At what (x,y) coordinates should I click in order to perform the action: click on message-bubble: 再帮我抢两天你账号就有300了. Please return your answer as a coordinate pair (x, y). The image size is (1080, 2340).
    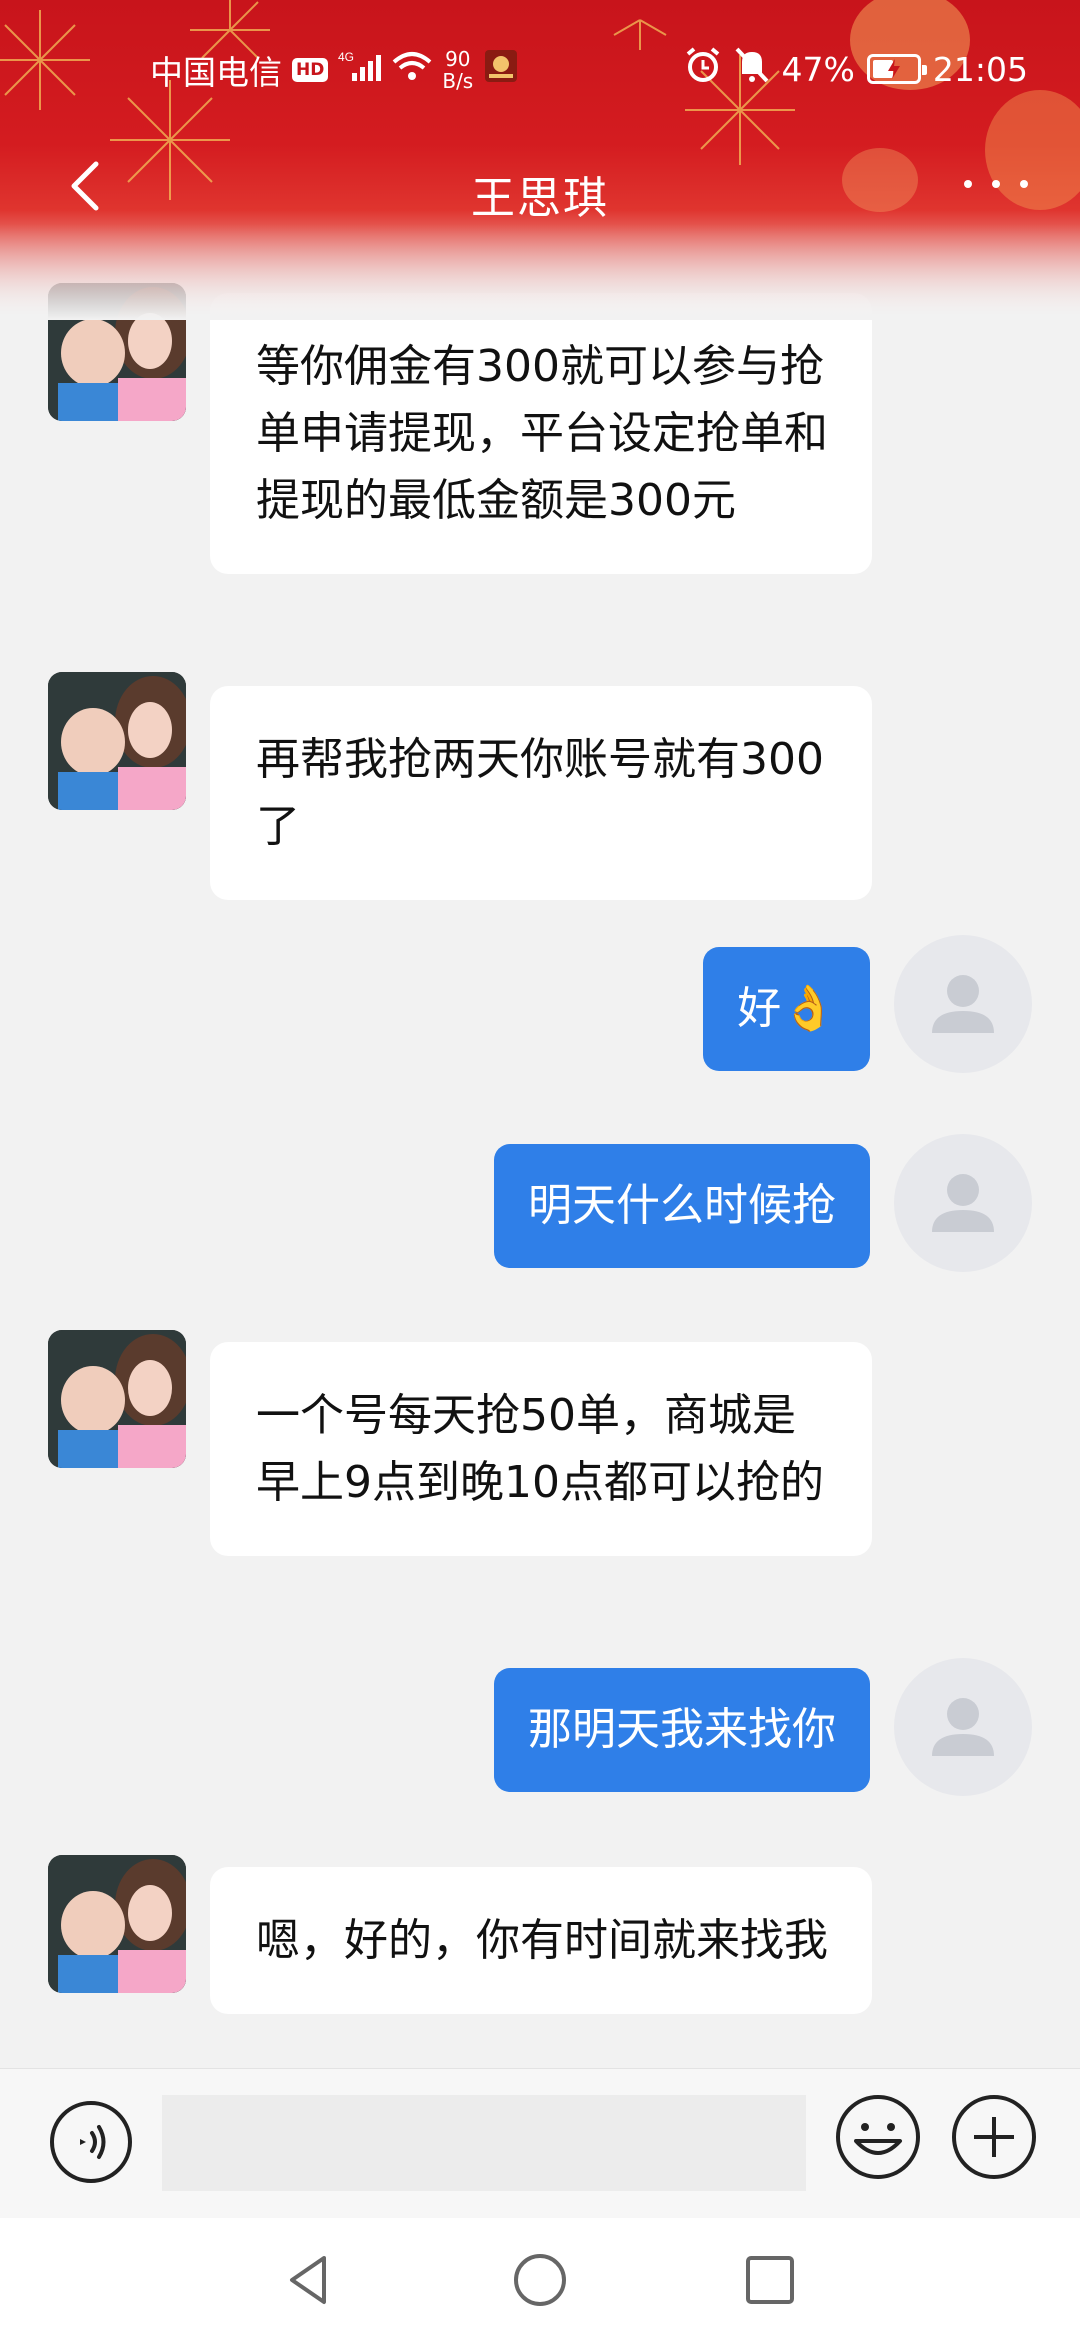
    Looking at the image, I should click on (541, 793).